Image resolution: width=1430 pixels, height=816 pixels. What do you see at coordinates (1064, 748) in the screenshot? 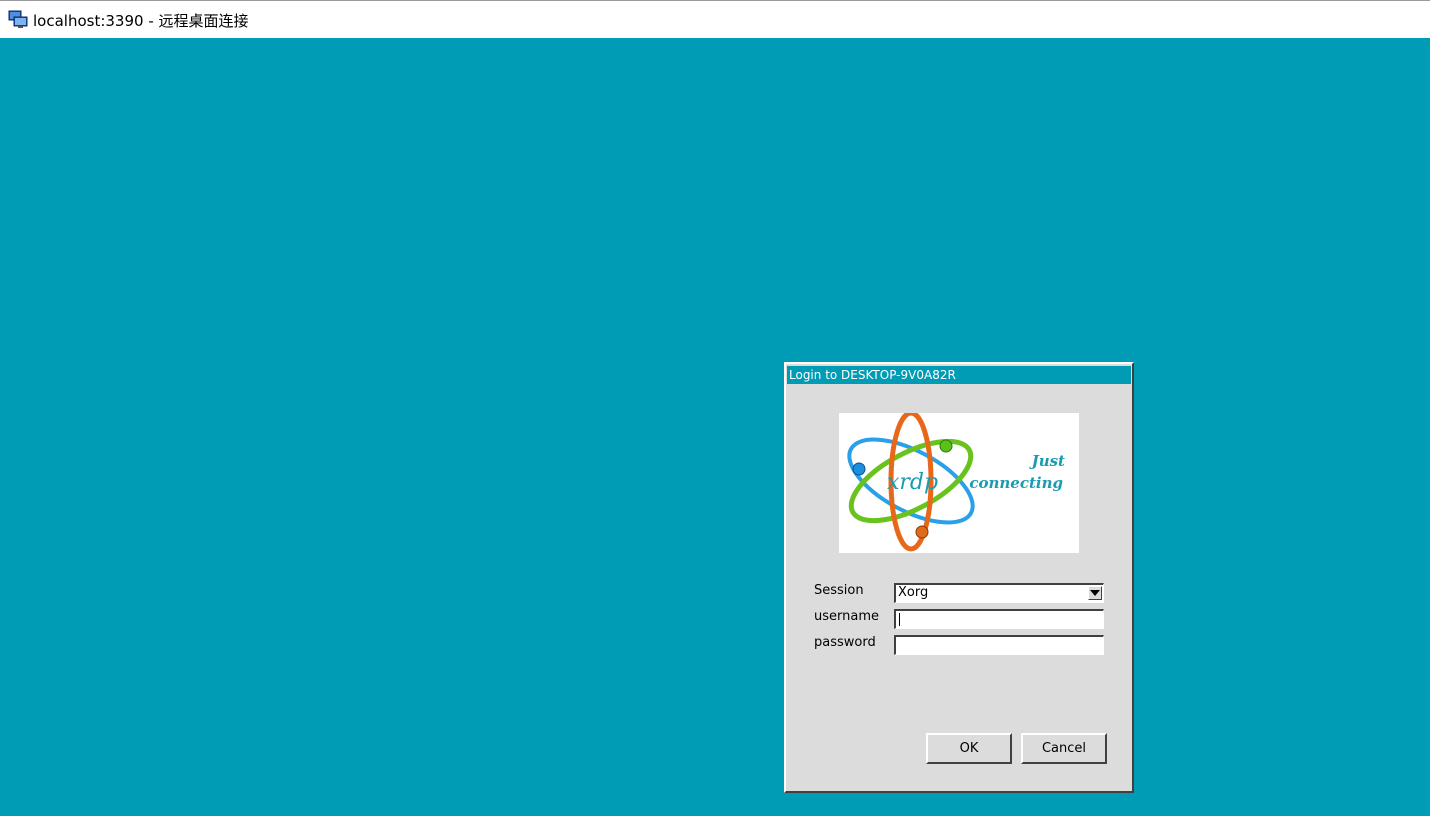
I see `cancel-button: Cancel` at bounding box center [1064, 748].